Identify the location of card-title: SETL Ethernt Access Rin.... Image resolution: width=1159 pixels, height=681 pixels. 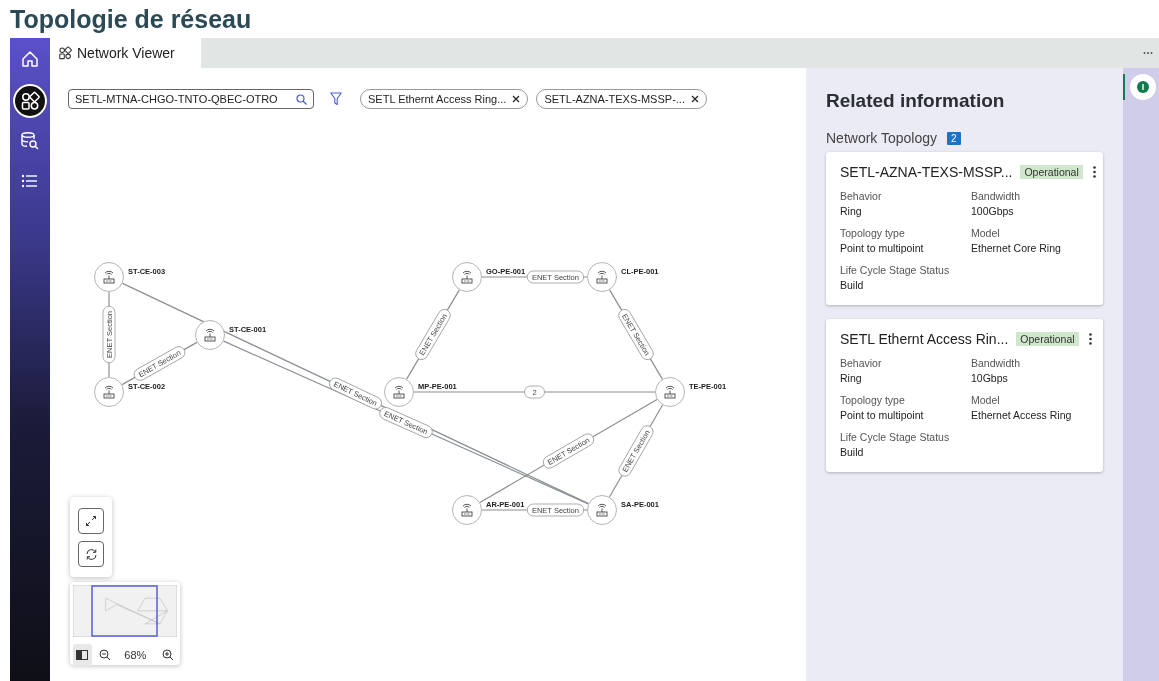
(924, 339).